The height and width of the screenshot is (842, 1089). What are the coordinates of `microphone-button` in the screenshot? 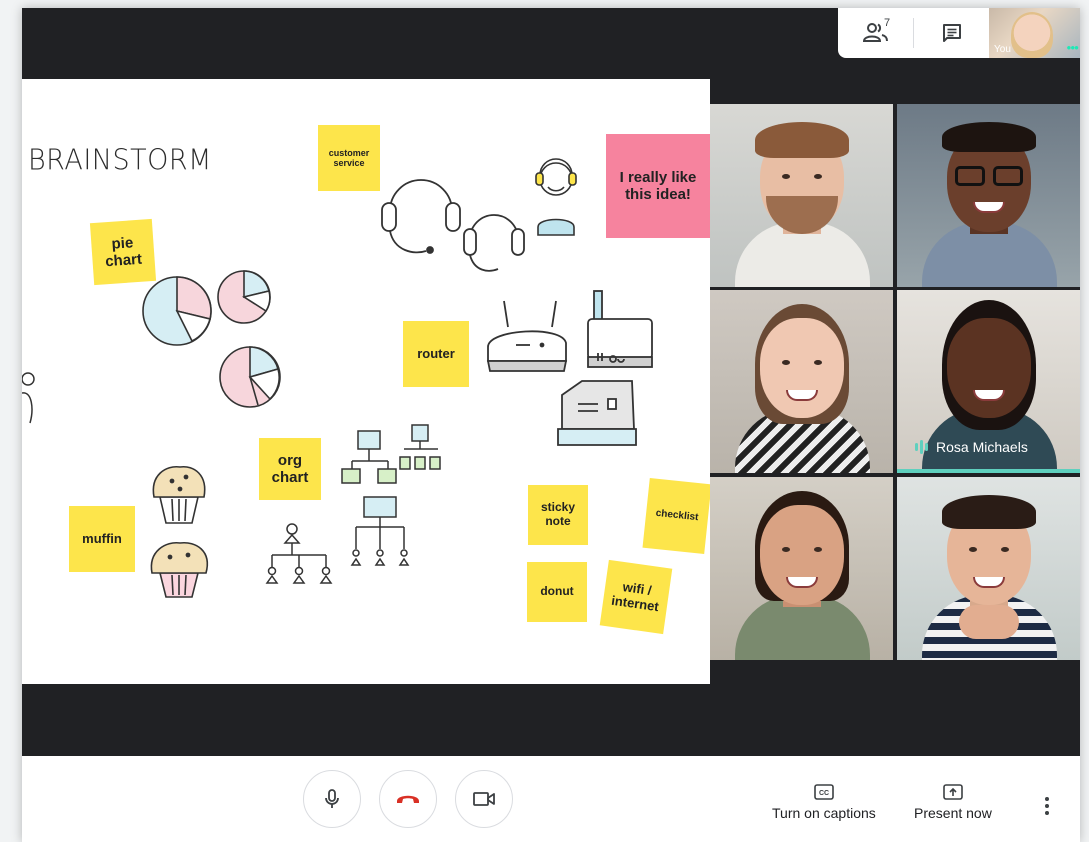 It's located at (332, 799).